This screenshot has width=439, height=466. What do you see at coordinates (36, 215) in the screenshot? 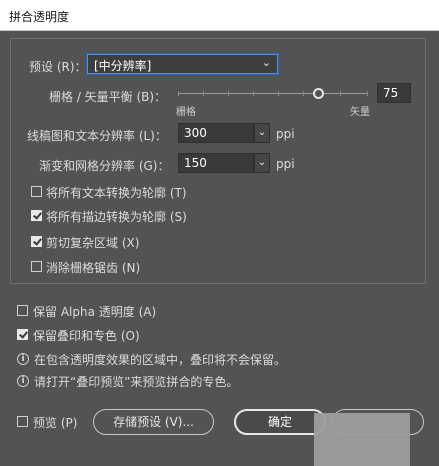
I see `convert-strokes-checkbox` at bounding box center [36, 215].